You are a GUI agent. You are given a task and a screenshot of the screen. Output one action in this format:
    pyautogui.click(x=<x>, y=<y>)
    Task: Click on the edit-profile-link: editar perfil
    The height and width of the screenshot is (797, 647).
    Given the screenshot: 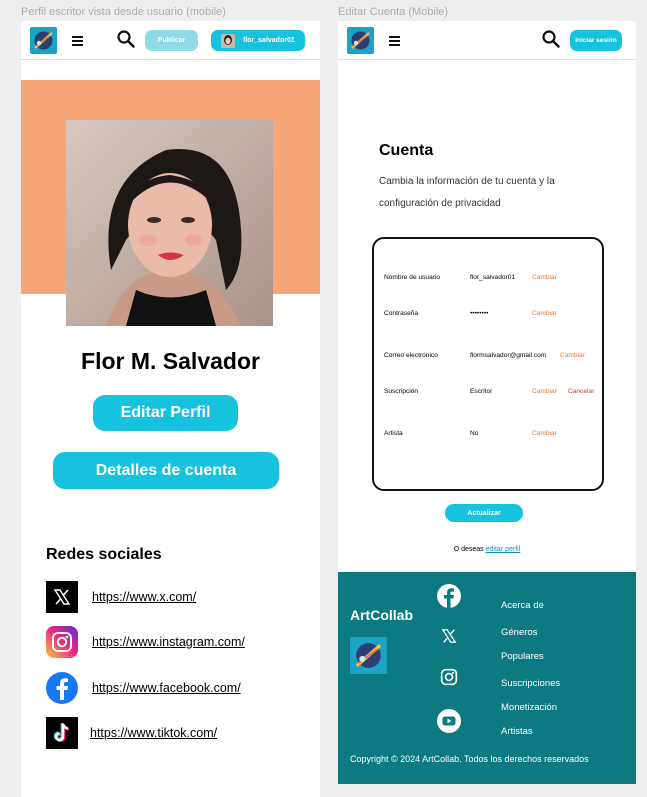 What is the action you would take?
    pyautogui.click(x=503, y=549)
    